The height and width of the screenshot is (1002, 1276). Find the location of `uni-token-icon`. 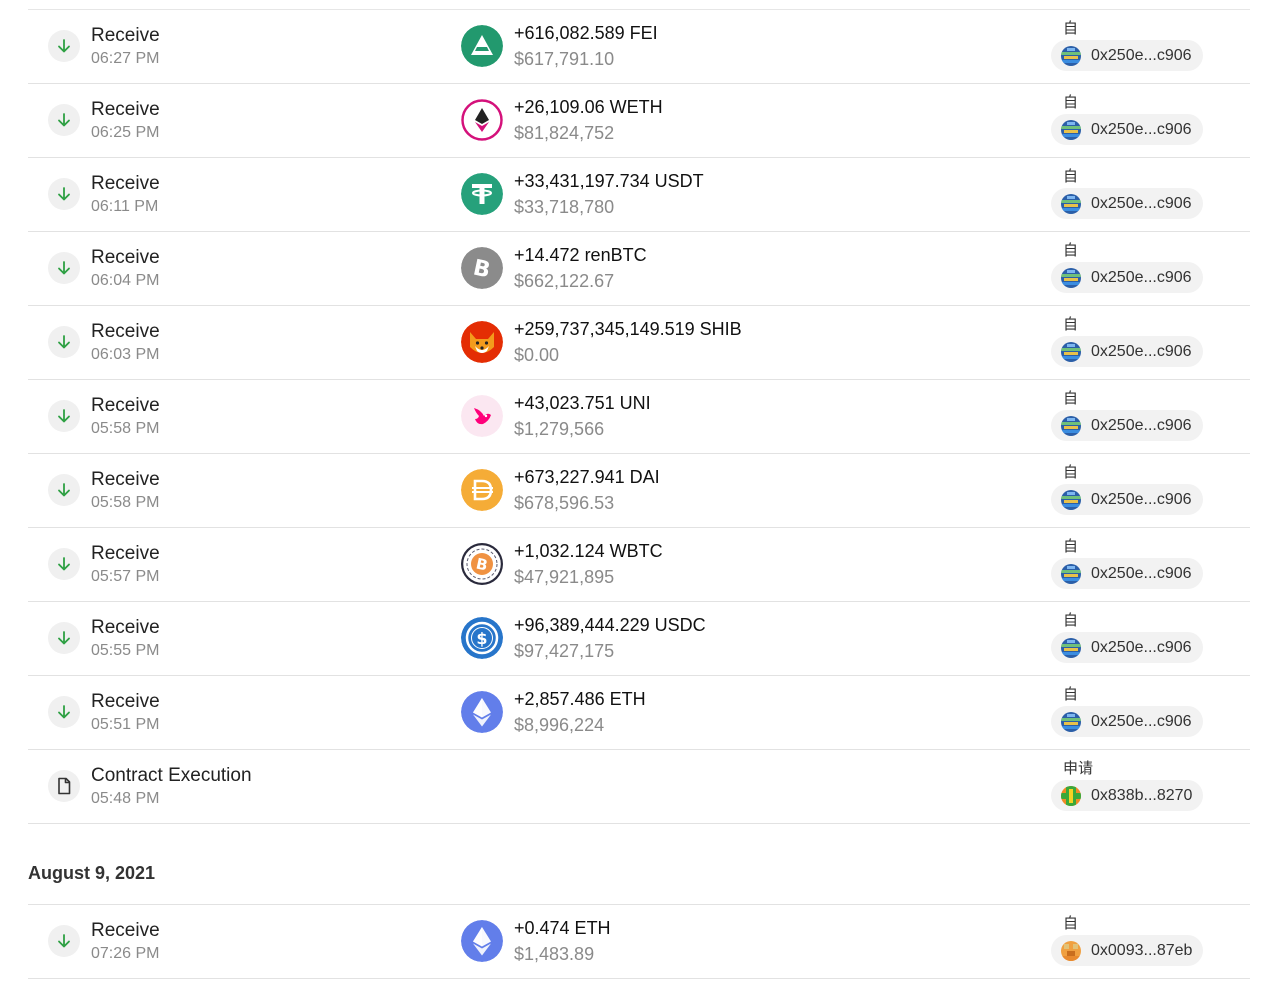

uni-token-icon is located at coordinates (482, 416).